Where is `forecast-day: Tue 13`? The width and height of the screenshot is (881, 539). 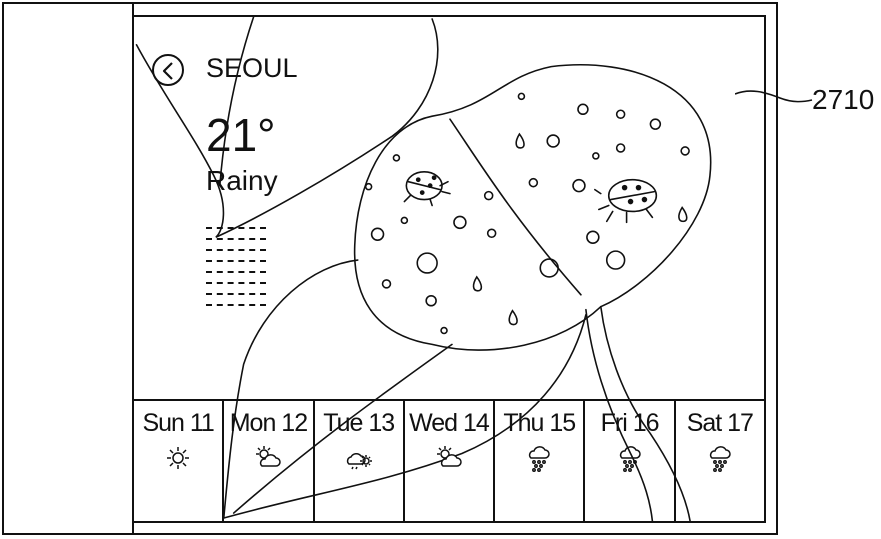 forecast-day: Tue 13 is located at coordinates (360, 461).